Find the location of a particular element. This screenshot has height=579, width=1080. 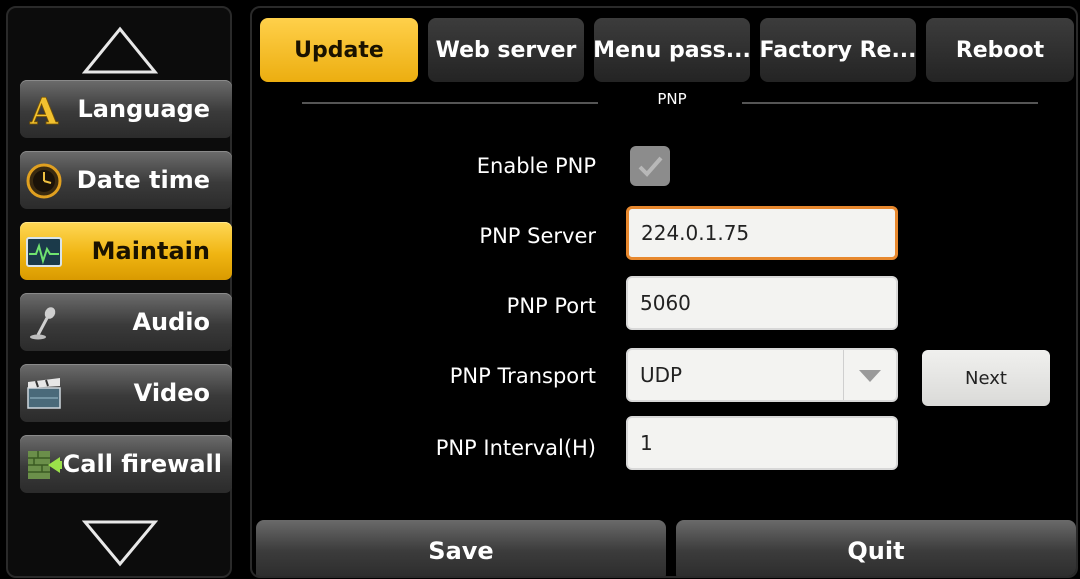

sidebar-item-label: Call firewall is located at coordinates (142, 464).